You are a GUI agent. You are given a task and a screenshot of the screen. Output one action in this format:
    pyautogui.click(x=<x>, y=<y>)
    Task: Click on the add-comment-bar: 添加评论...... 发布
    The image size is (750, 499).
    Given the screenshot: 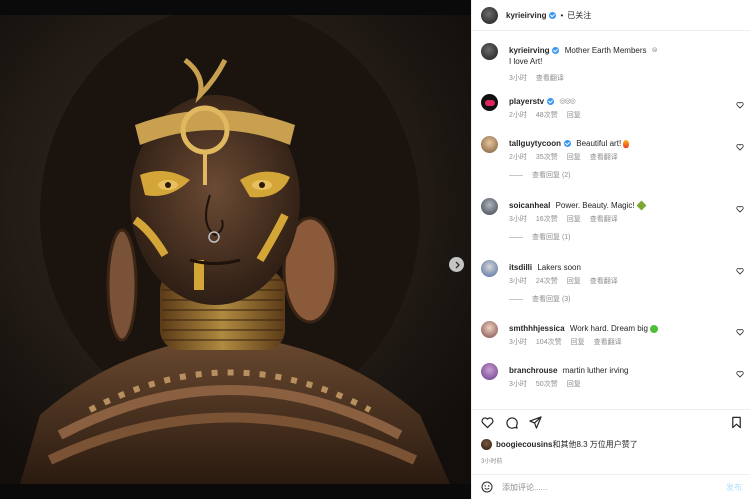 What is the action you would take?
    pyautogui.click(x=611, y=486)
    